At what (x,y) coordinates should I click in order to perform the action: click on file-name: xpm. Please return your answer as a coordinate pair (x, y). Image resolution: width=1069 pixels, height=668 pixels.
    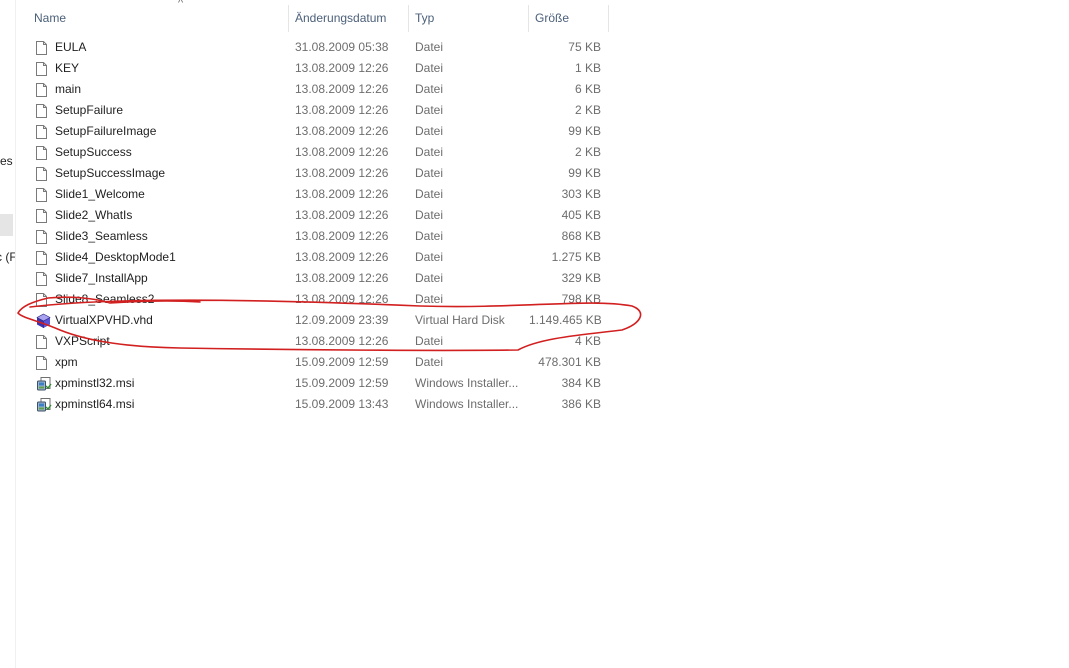
    Looking at the image, I should click on (171, 362).